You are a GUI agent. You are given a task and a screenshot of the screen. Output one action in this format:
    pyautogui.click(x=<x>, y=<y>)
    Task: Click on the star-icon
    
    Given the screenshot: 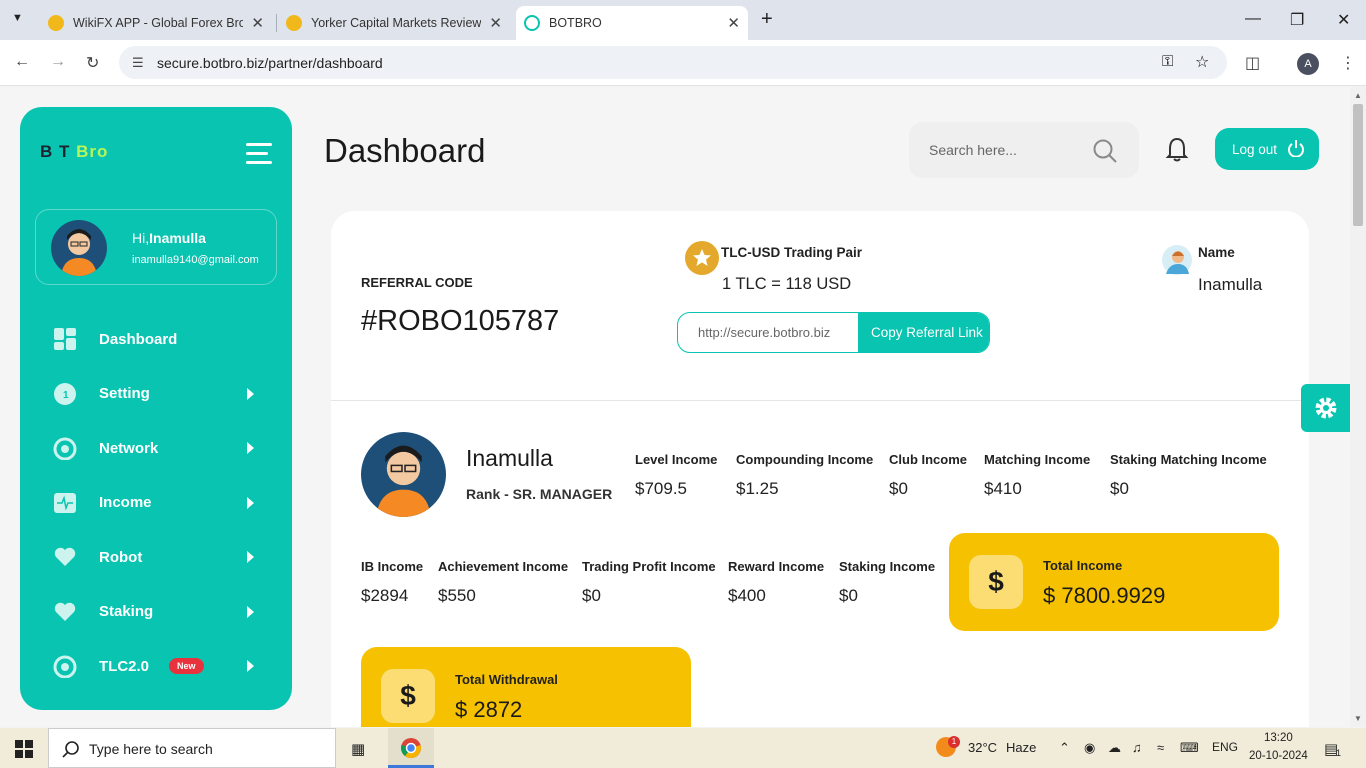 What is the action you would take?
    pyautogui.click(x=702, y=258)
    